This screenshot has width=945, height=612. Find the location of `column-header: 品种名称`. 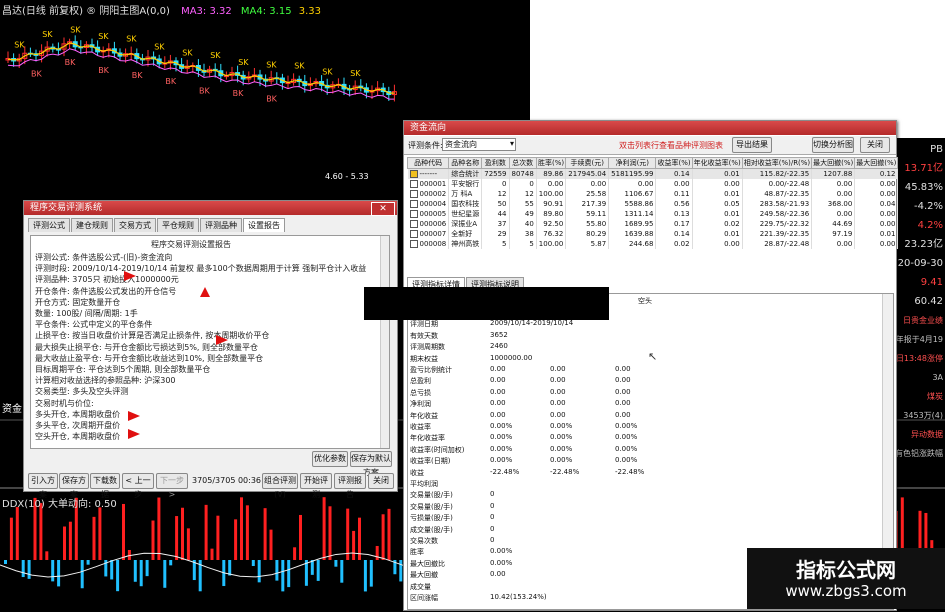

column-header: 品种名称 is located at coordinates (465, 163).